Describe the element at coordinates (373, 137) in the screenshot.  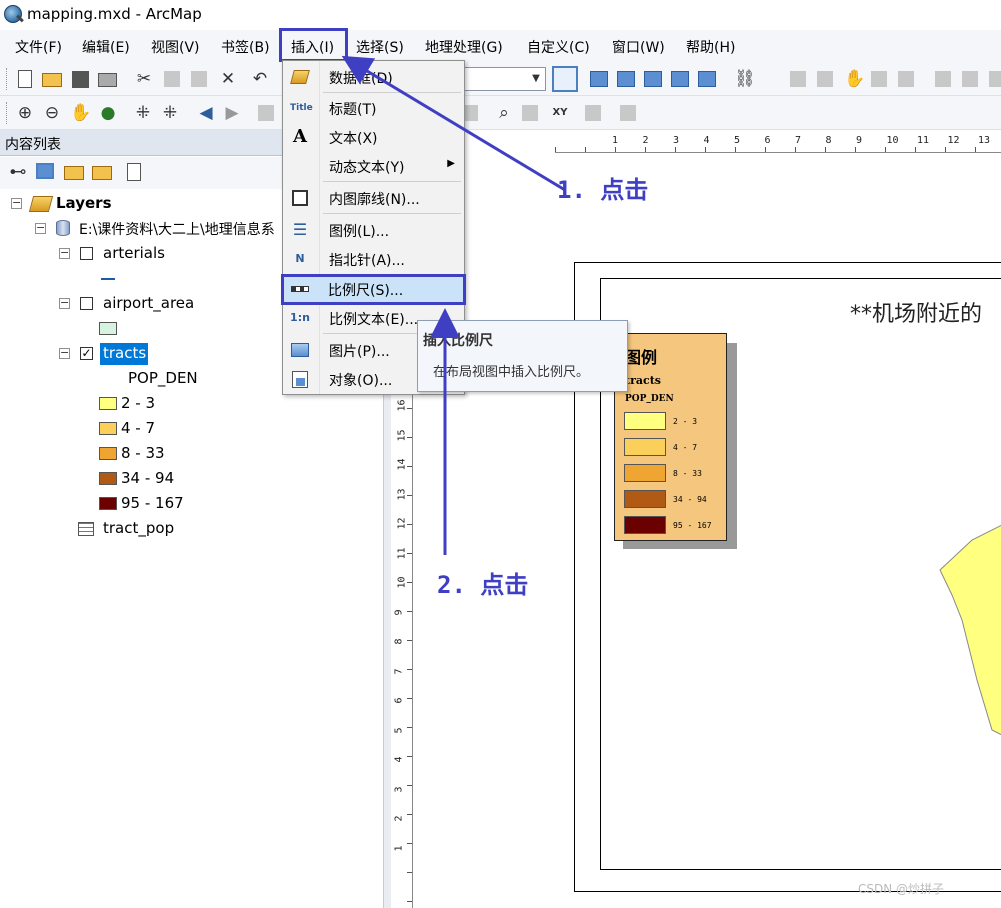
I see `menu-item-text: A 文本(X)` at that location.